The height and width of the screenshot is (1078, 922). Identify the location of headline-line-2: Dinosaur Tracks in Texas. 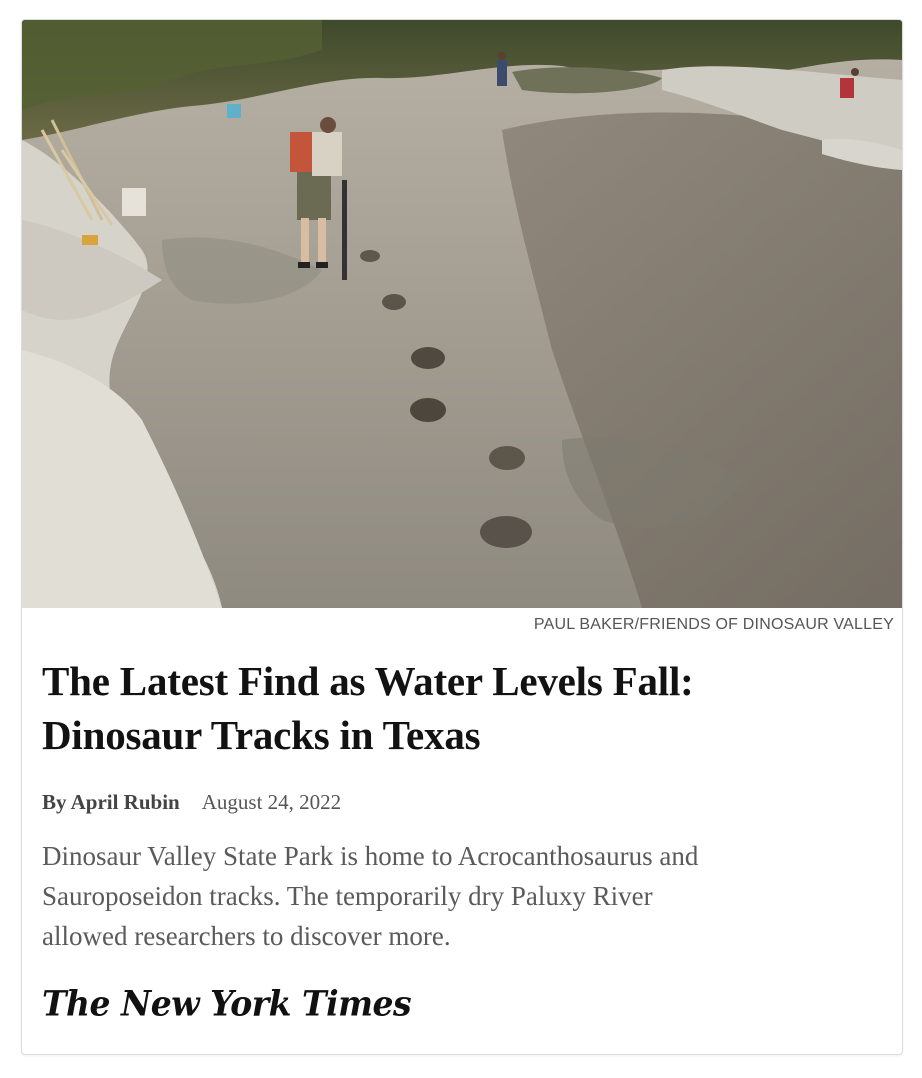
(462, 735).